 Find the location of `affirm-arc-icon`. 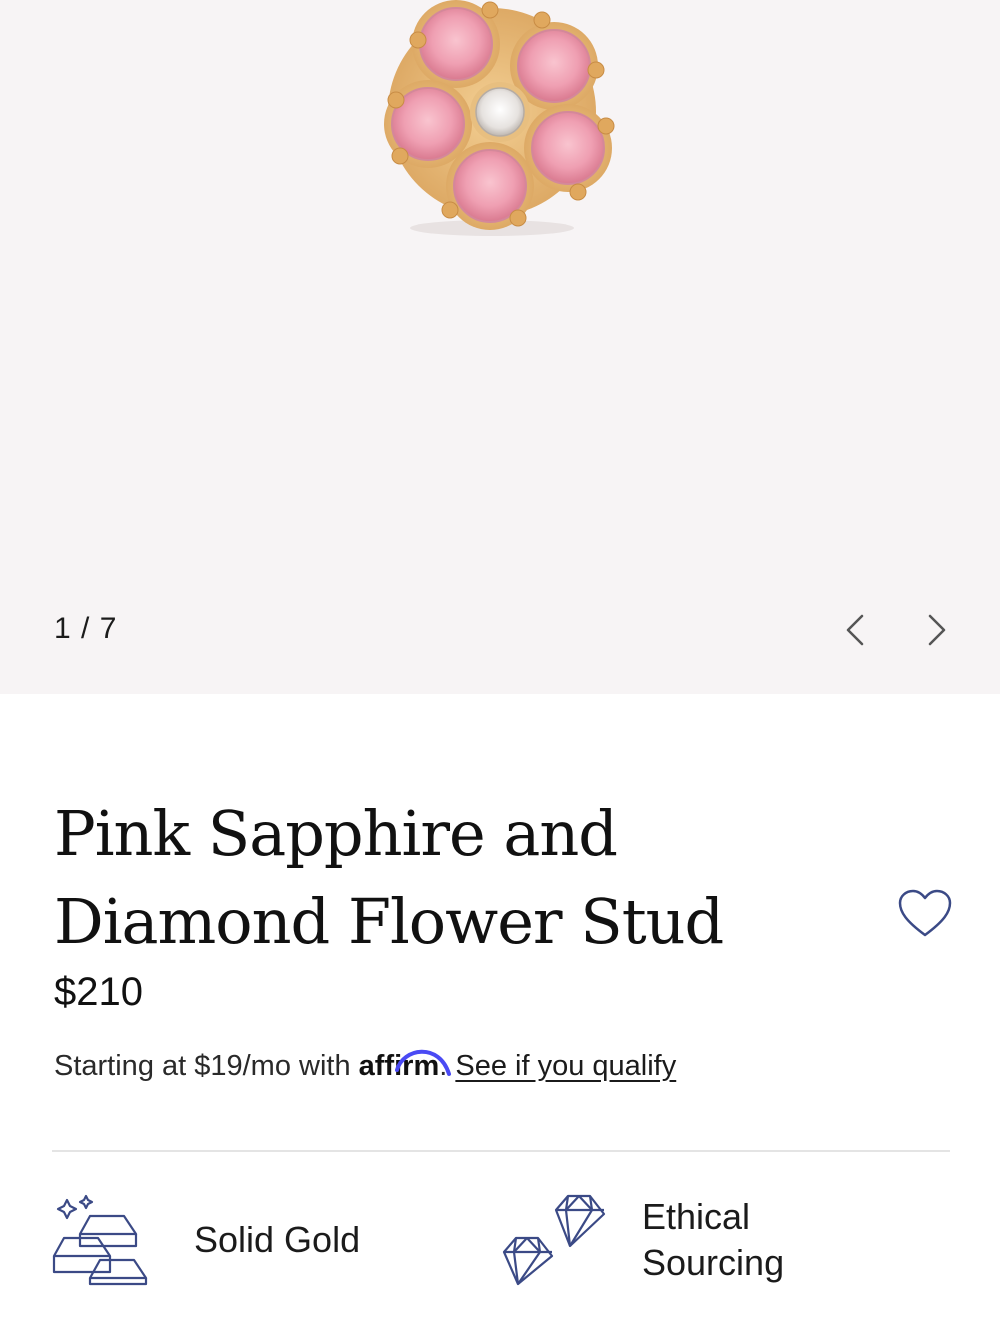

affirm-arc-icon is located at coordinates (422, 1062).